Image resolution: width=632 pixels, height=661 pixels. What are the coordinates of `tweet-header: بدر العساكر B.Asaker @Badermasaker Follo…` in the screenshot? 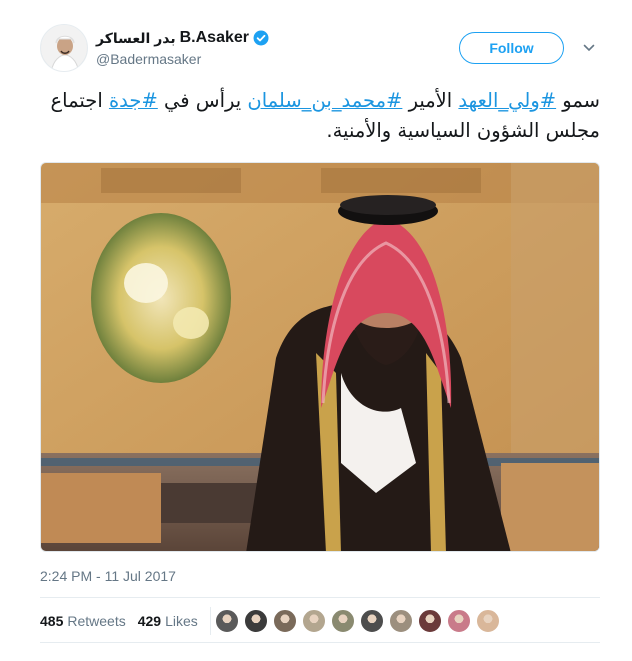 It's located at (316, 40).